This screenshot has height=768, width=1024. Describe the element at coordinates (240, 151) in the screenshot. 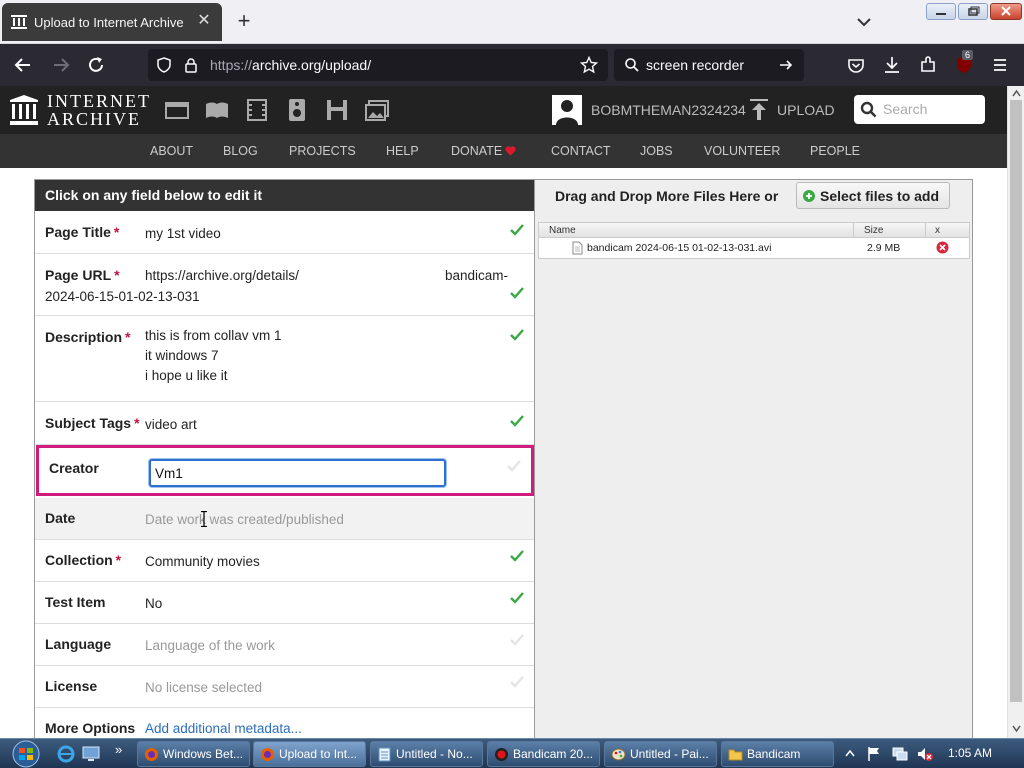

I see `nav-blog: BLOG` at that location.